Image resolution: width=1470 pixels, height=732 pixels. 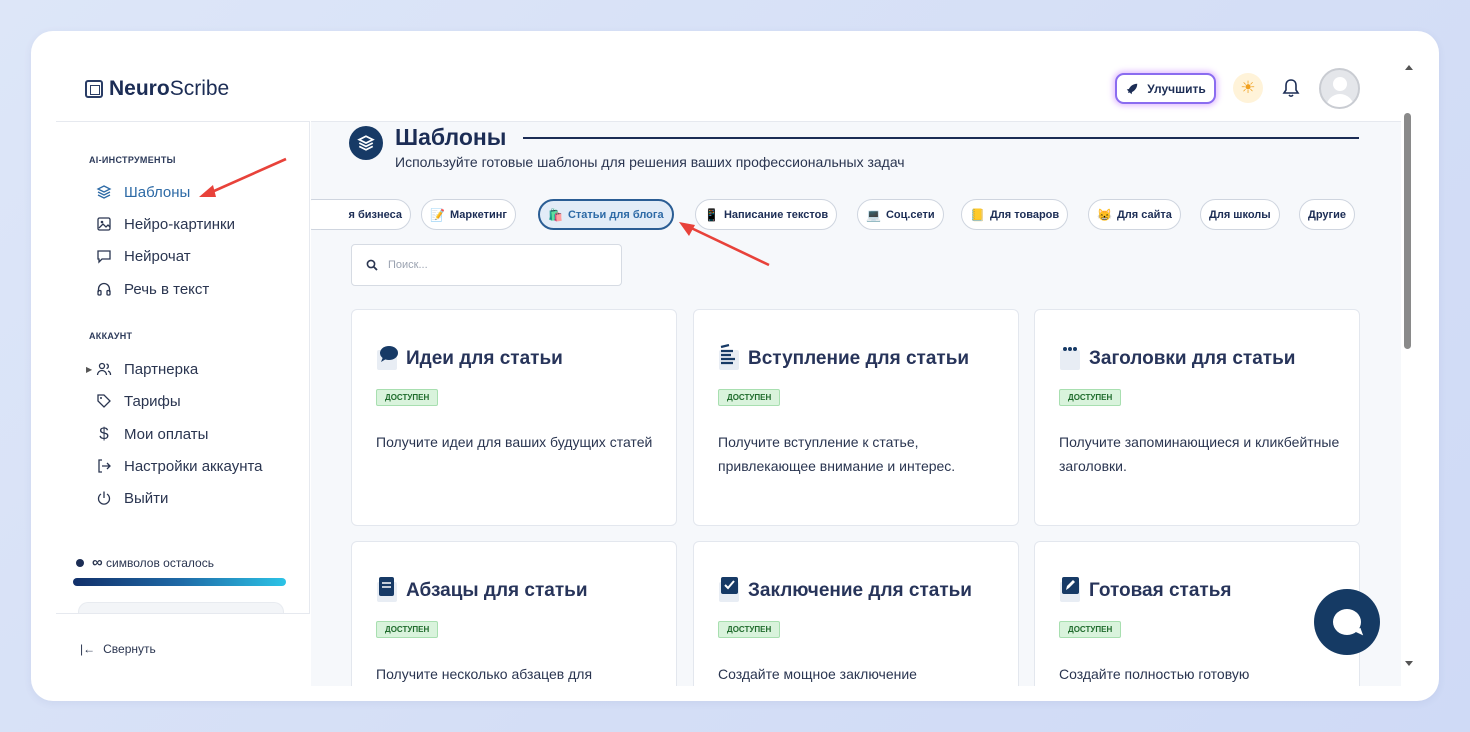 I want to click on collapse-sidebar: |← Свернуть, so click(x=183, y=650).